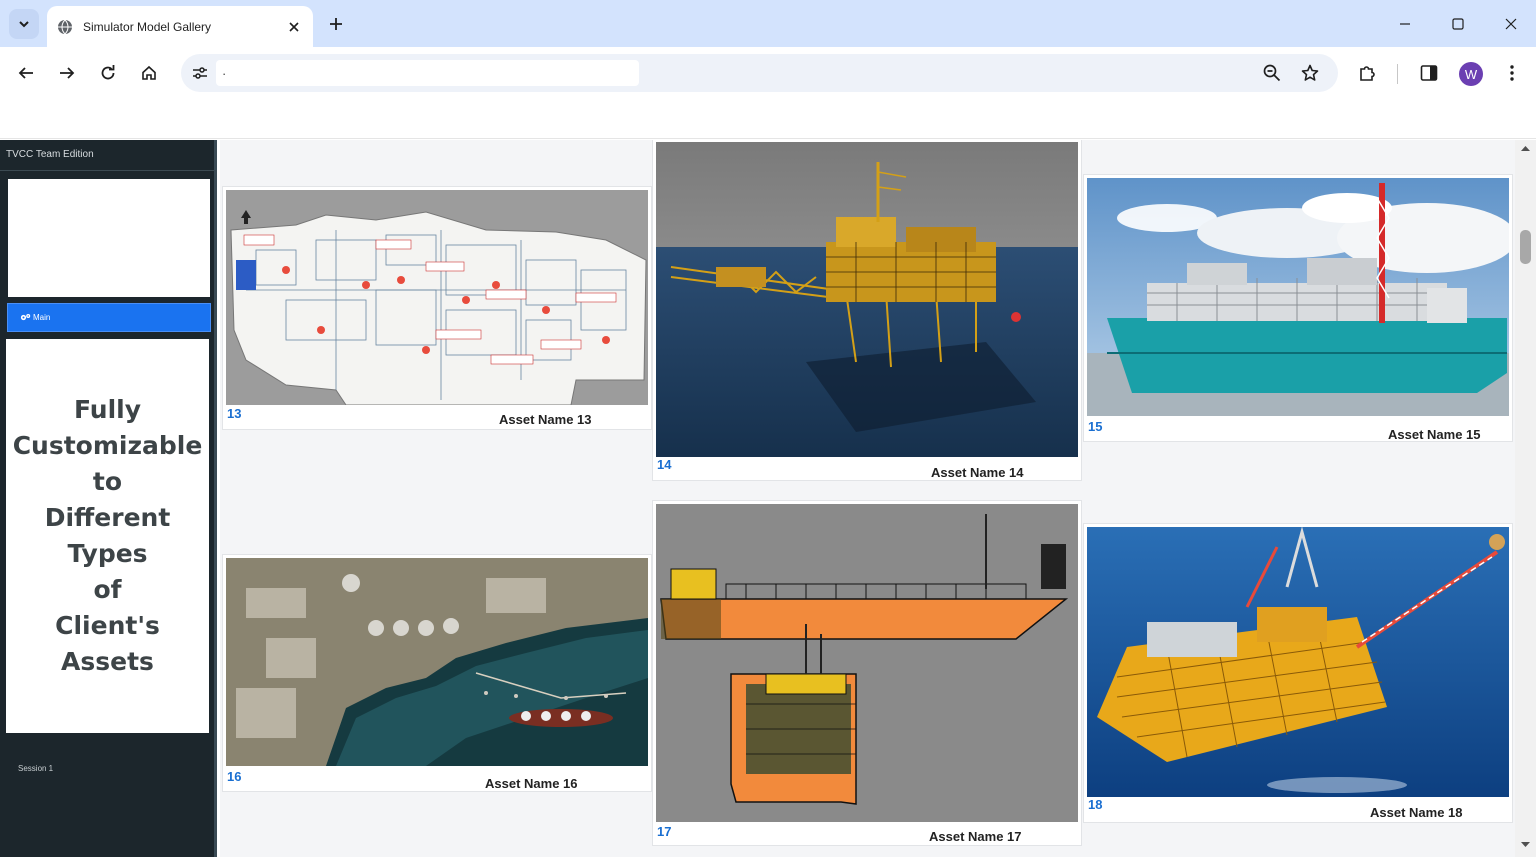 The width and height of the screenshot is (1536, 857). I want to click on page-scrollbar, so click(1525, 498).